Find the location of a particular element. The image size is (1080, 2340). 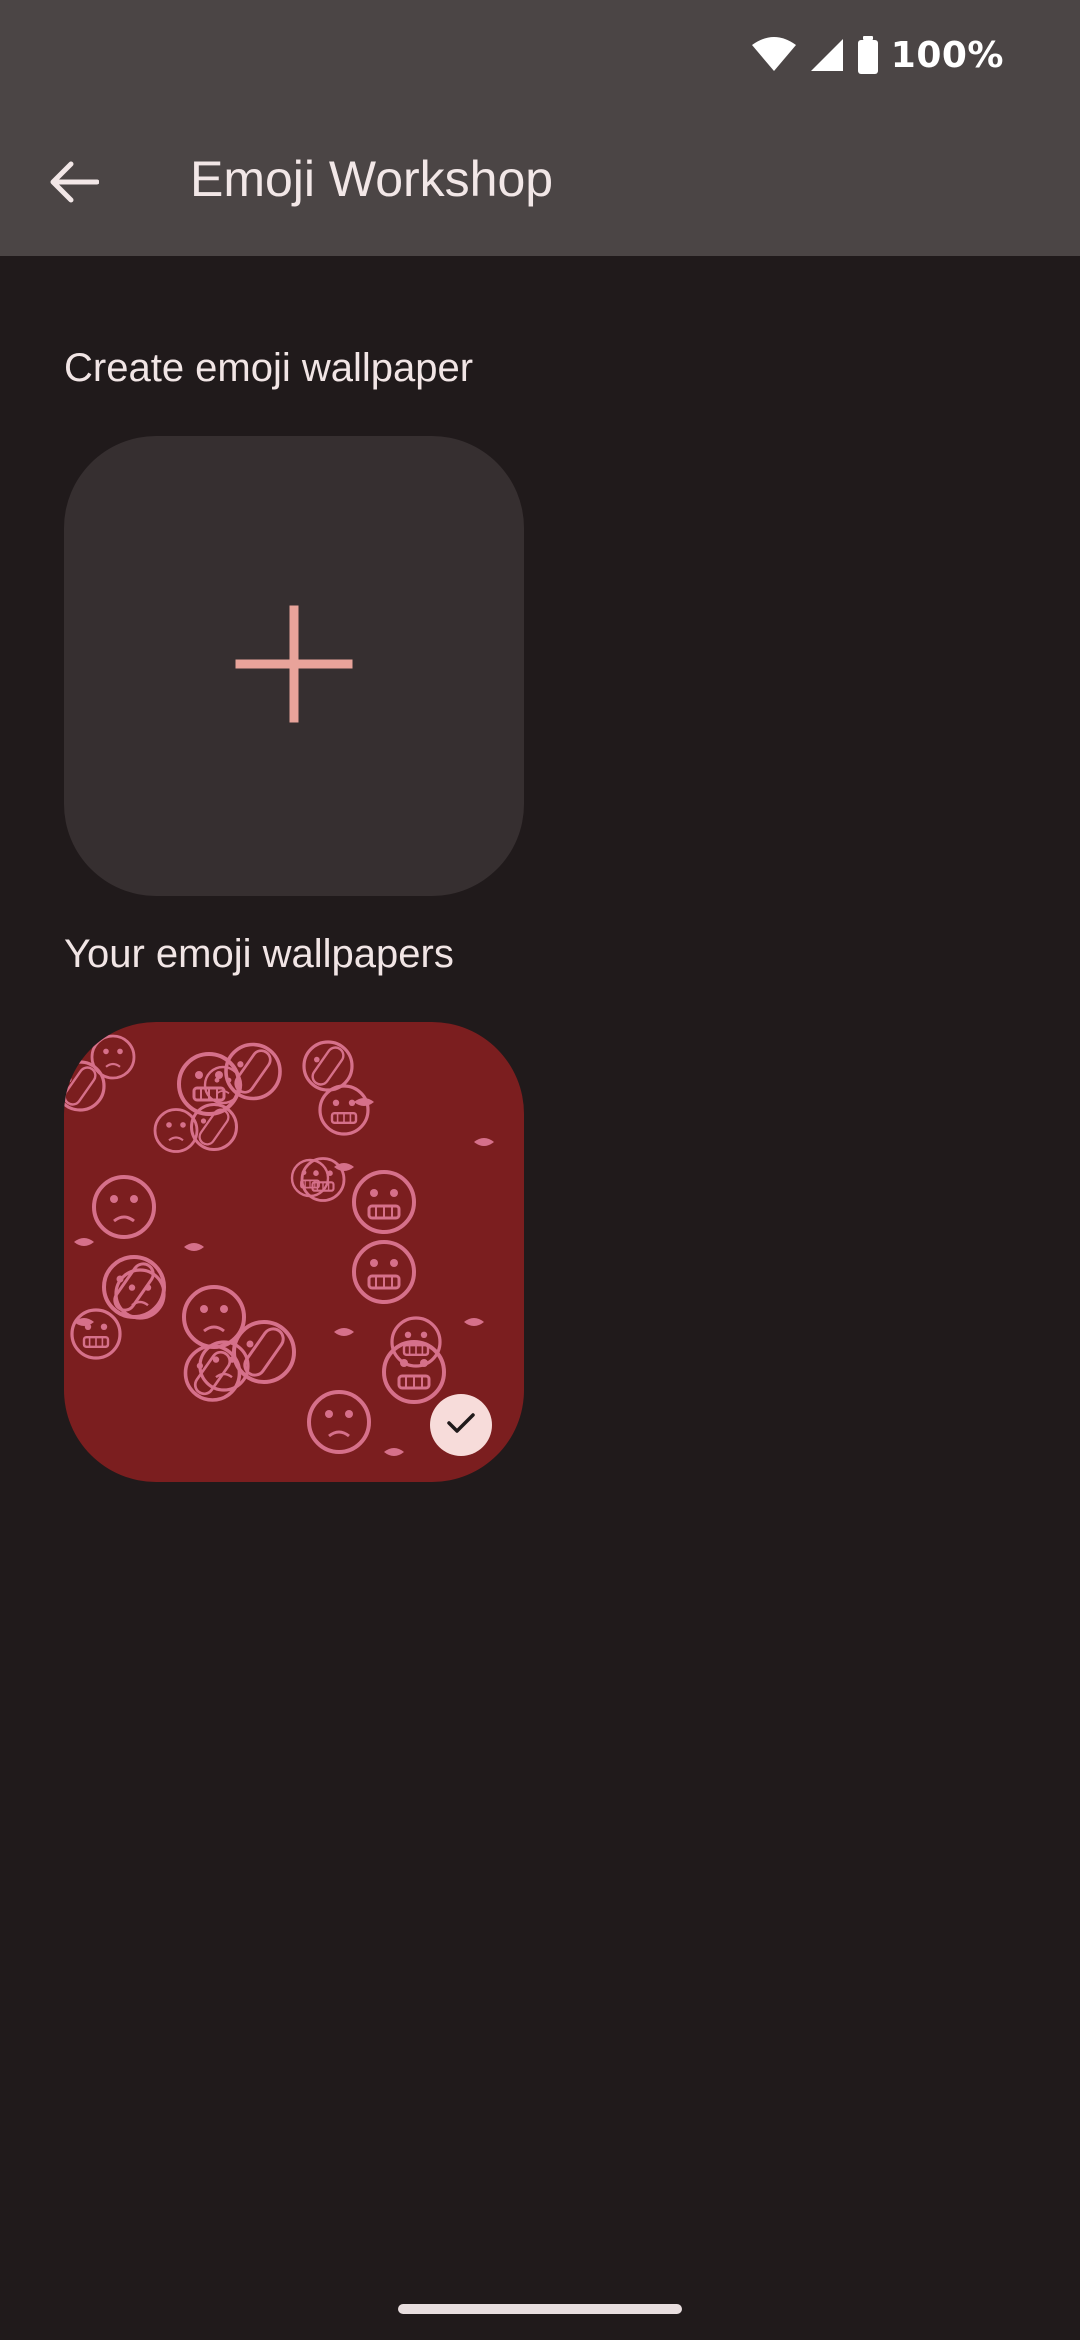

create-wallpaper-button is located at coordinates (294, 666).